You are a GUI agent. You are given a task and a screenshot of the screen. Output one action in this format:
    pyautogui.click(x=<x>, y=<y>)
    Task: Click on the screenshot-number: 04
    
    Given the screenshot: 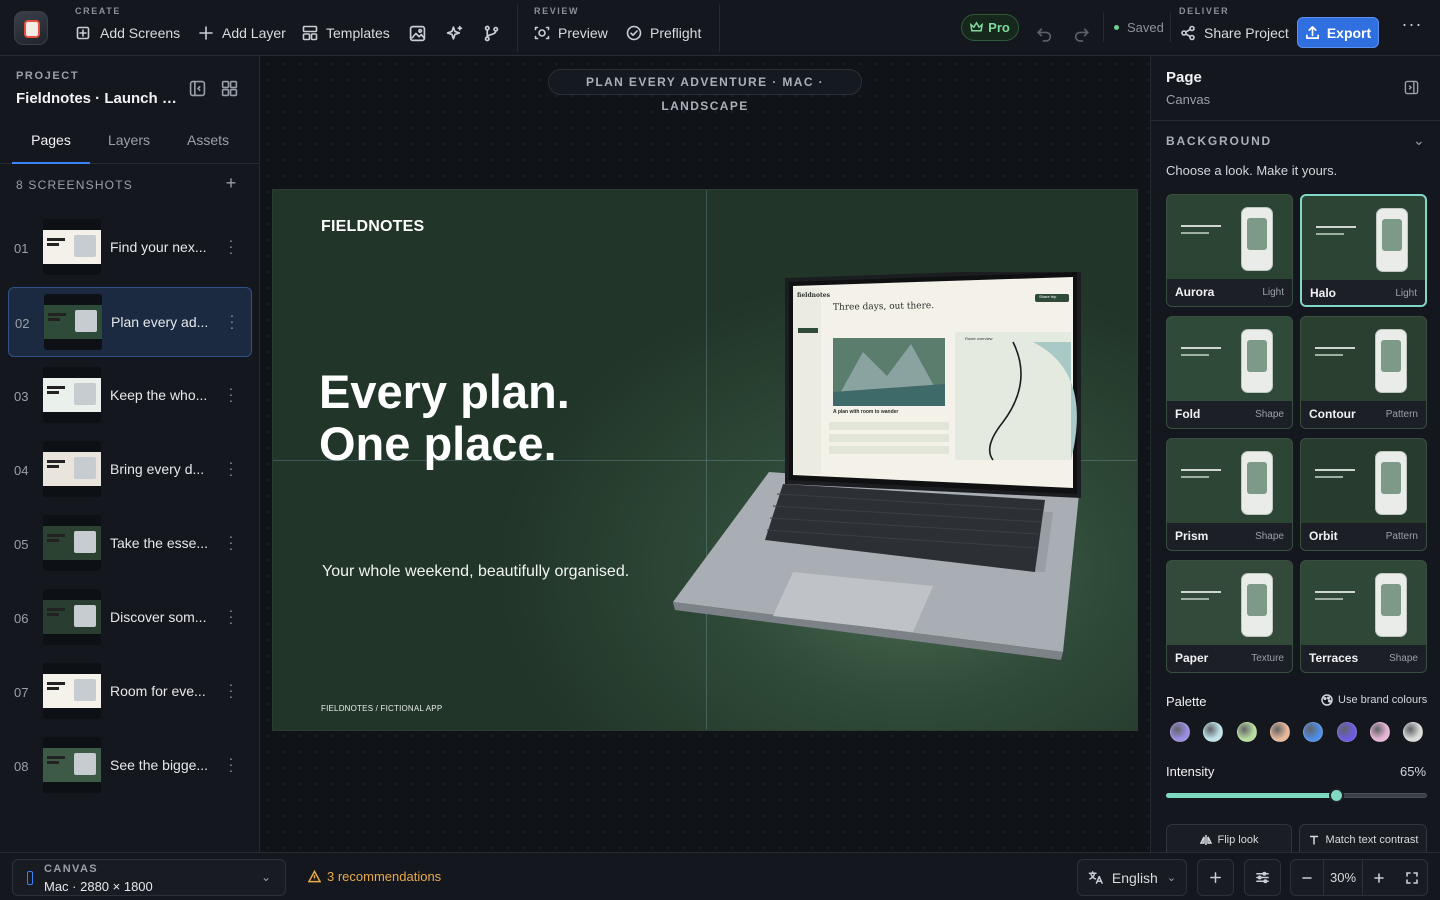 What is the action you would take?
    pyautogui.click(x=21, y=470)
    